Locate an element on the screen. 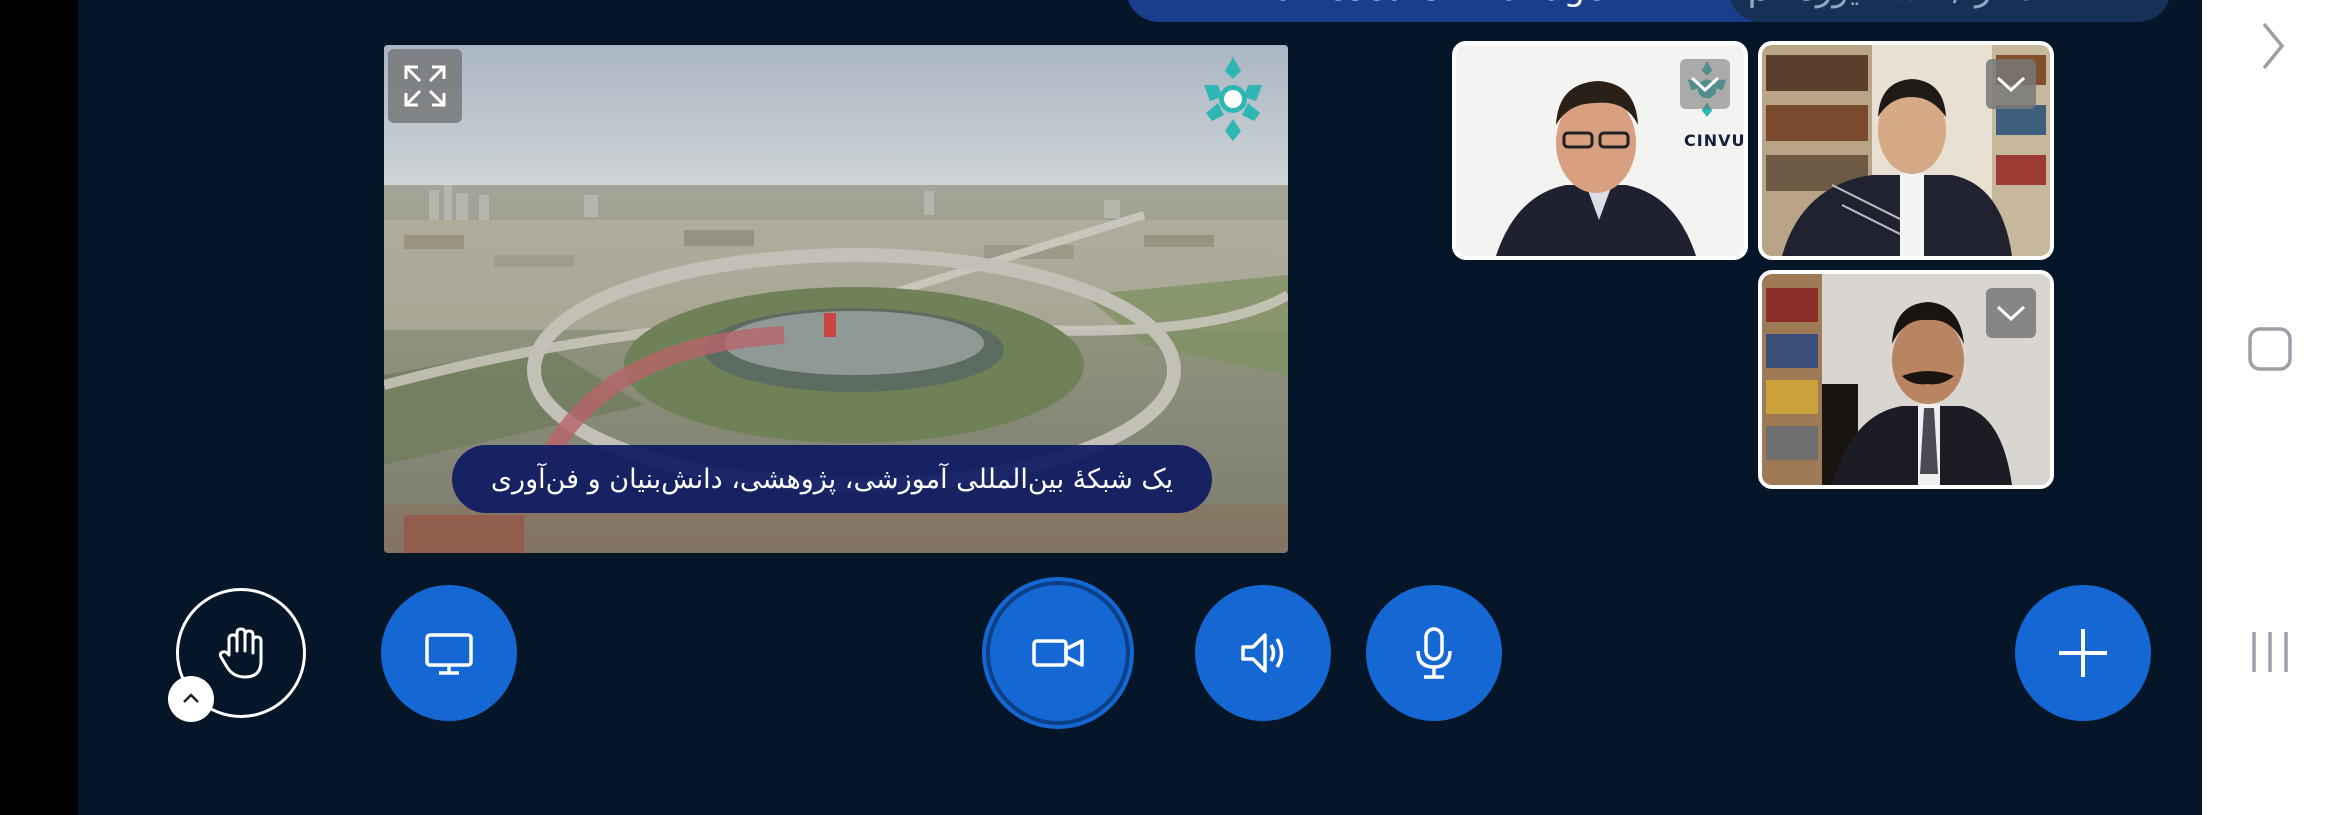  monitor-icon is located at coordinates (449, 654).